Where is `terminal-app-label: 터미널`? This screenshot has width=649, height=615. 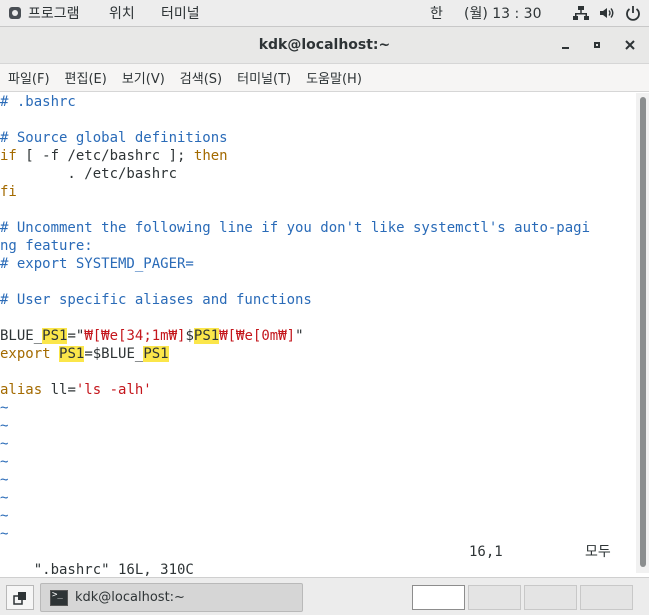
terminal-app-label: 터미널 is located at coordinates (180, 14).